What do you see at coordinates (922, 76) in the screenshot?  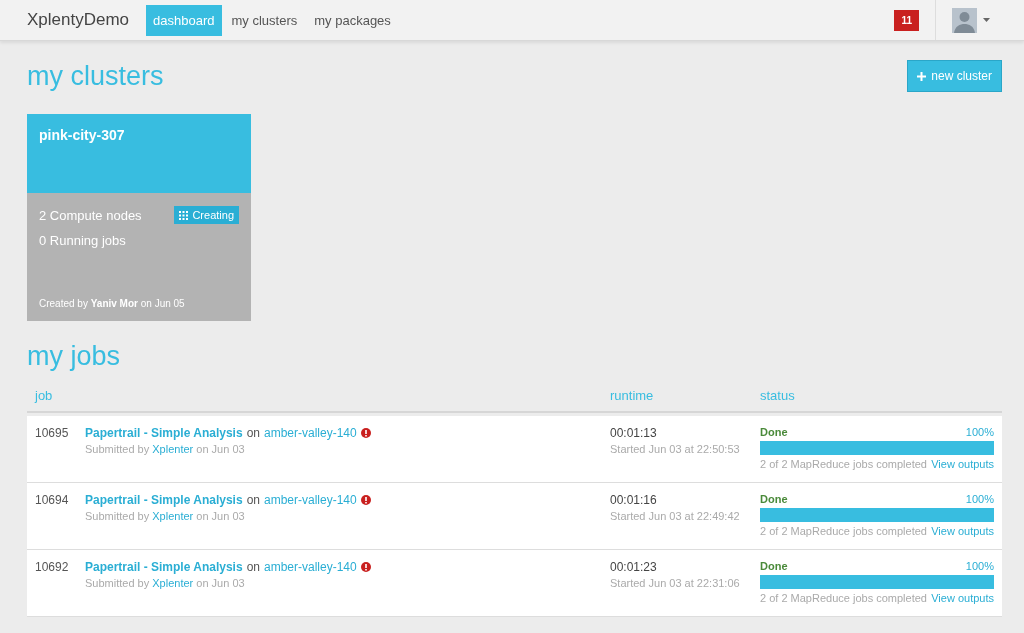 I see `plus-icon` at bounding box center [922, 76].